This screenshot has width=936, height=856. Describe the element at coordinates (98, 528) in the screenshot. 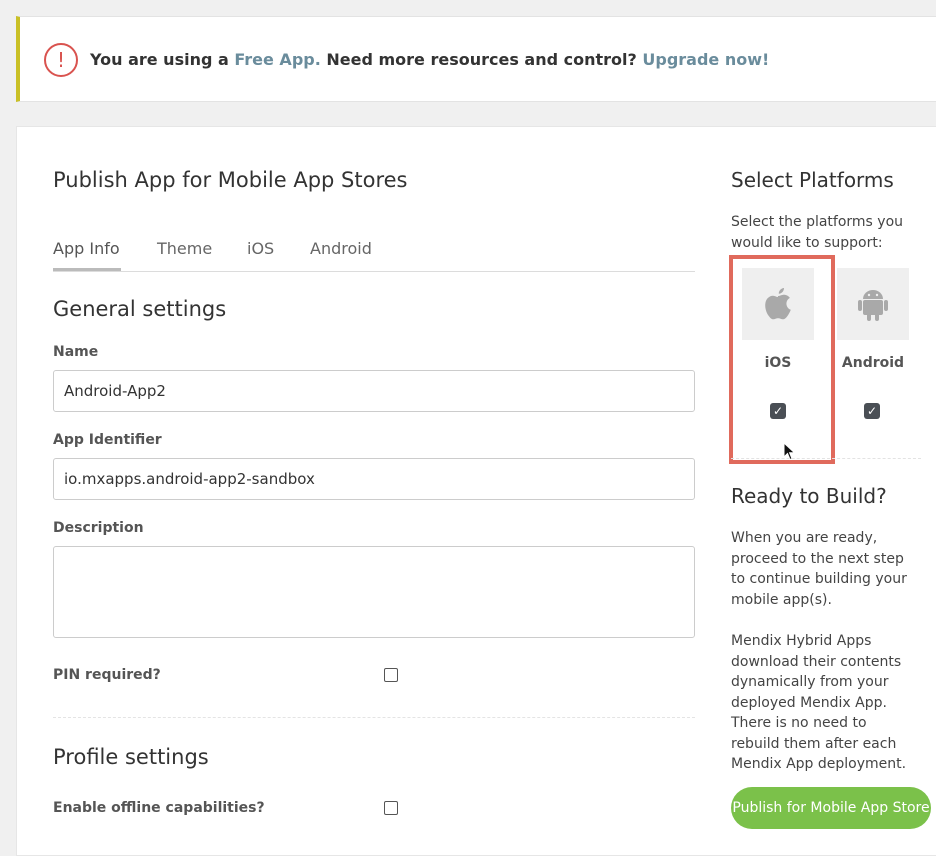

I see `description-label: Description` at that location.